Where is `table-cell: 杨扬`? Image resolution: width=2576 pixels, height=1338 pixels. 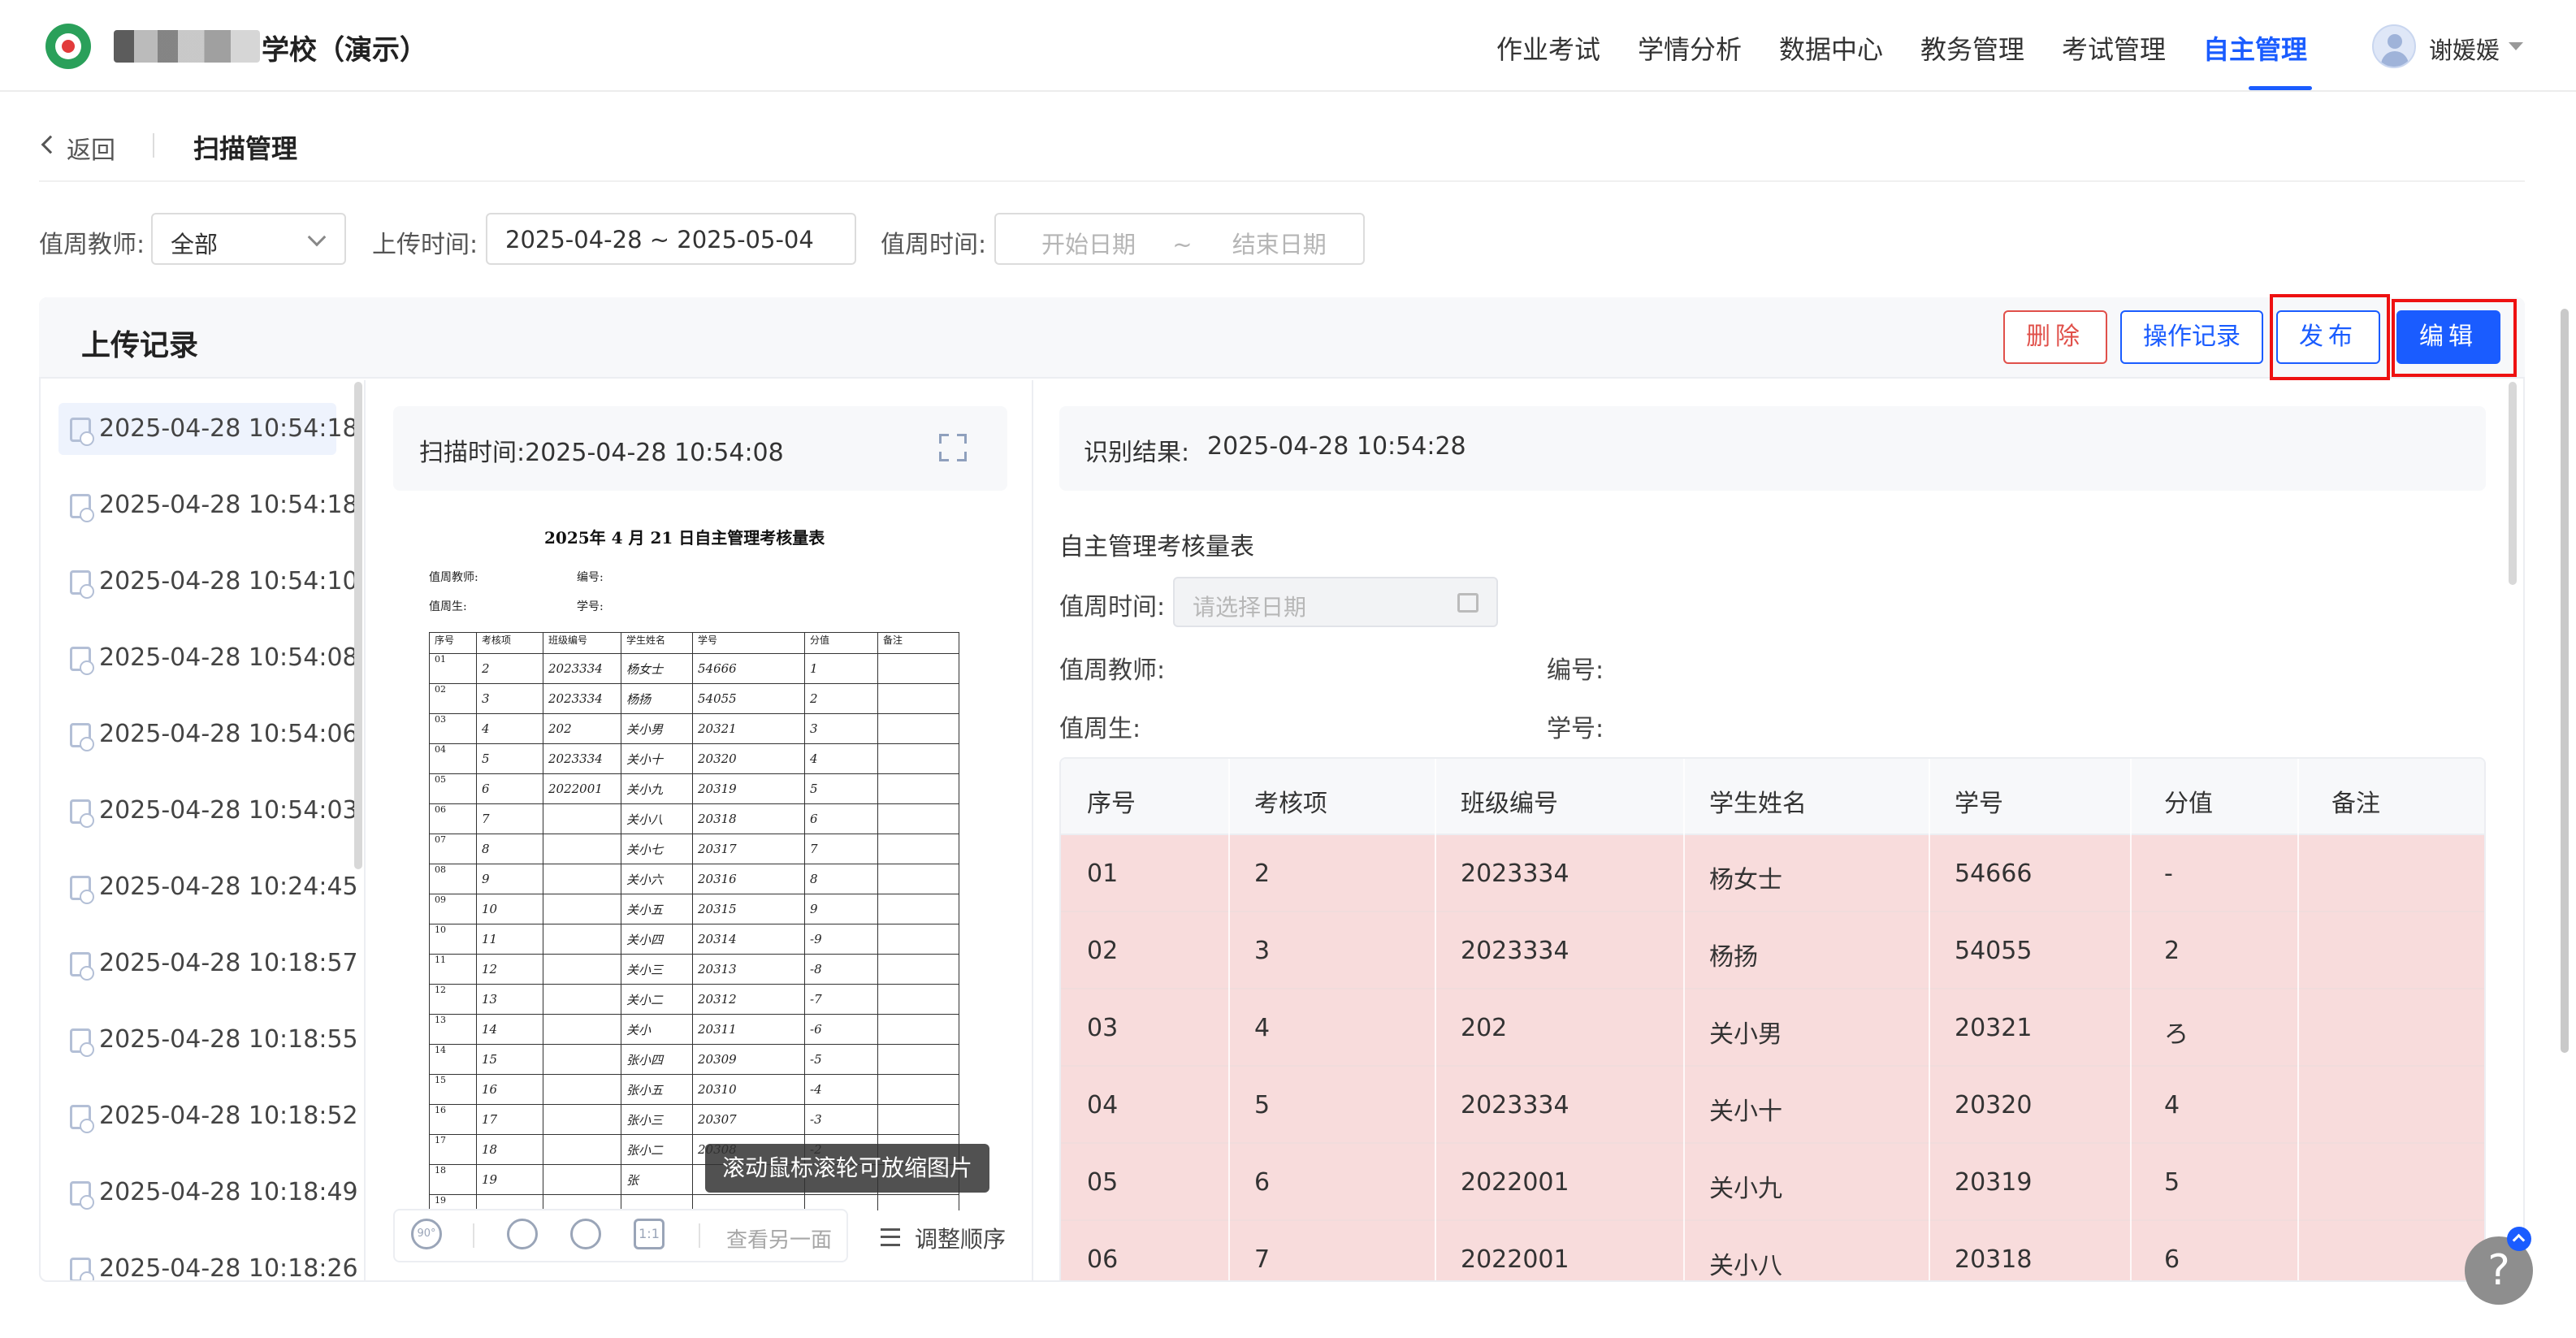
table-cell: 杨扬 is located at coordinates (1733, 954).